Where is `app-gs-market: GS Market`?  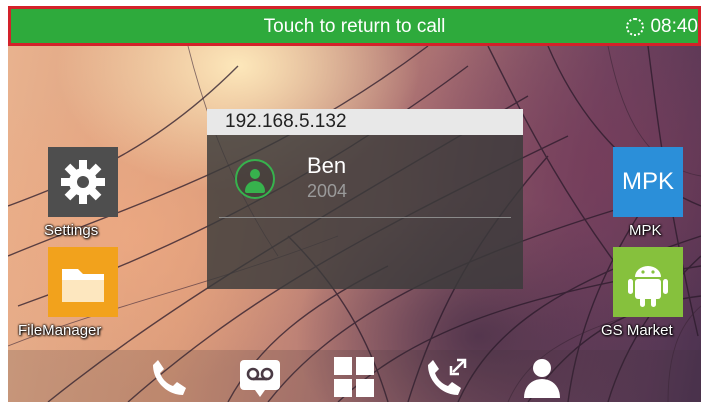 app-gs-market: GS Market is located at coordinates (642, 294).